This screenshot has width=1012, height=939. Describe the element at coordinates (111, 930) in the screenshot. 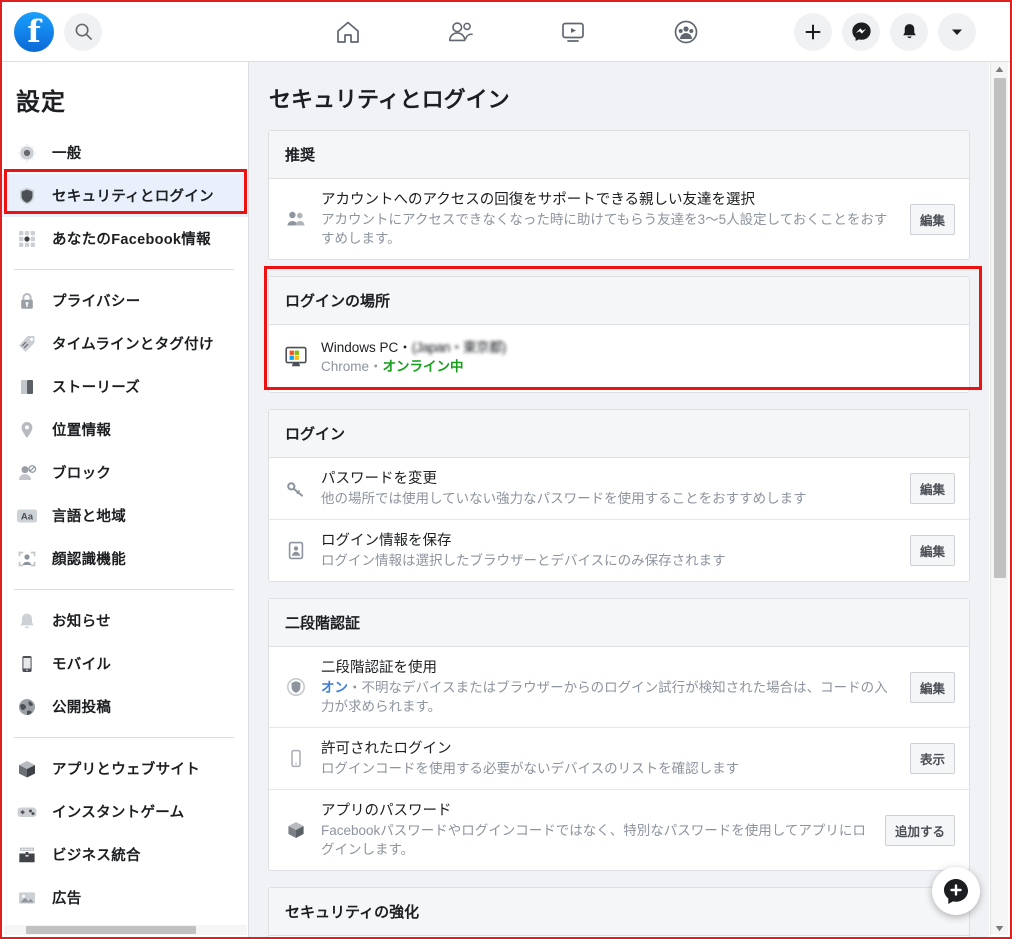

I see `sidebar-scrollbar-thumb` at that location.